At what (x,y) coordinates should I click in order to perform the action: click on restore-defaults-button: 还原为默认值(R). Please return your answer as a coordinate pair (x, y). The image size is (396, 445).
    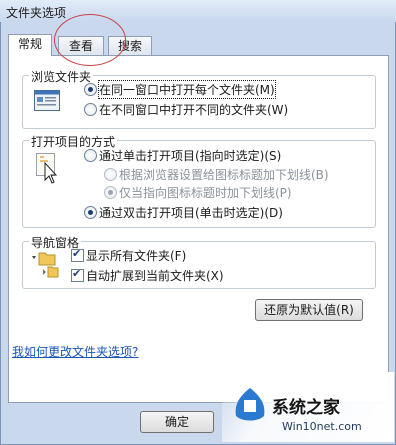
    Looking at the image, I should click on (309, 310).